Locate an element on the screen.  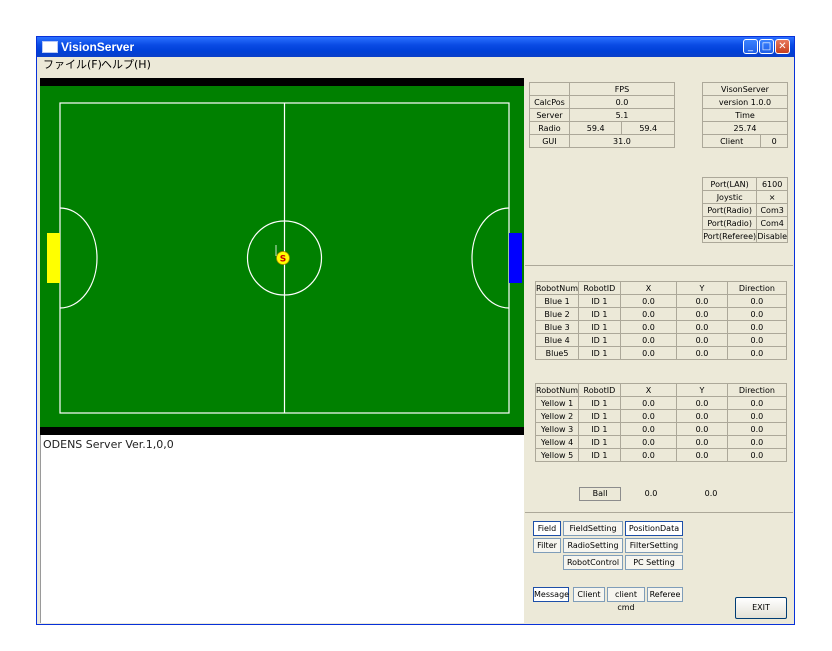
tab-field-setting: FieldSetting is located at coordinates (593, 528).